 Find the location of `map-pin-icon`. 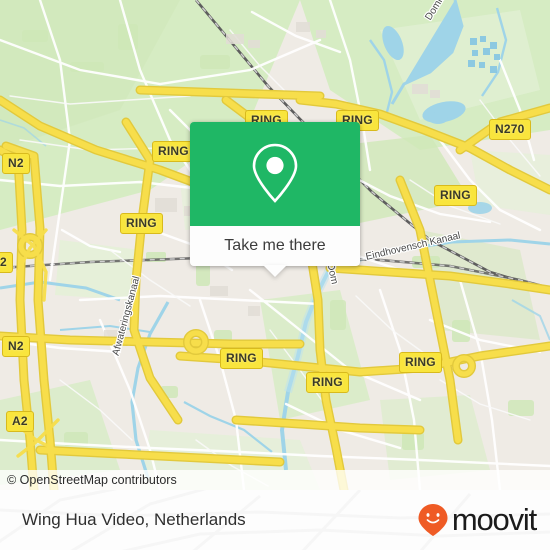

map-pin-icon is located at coordinates (275, 173).